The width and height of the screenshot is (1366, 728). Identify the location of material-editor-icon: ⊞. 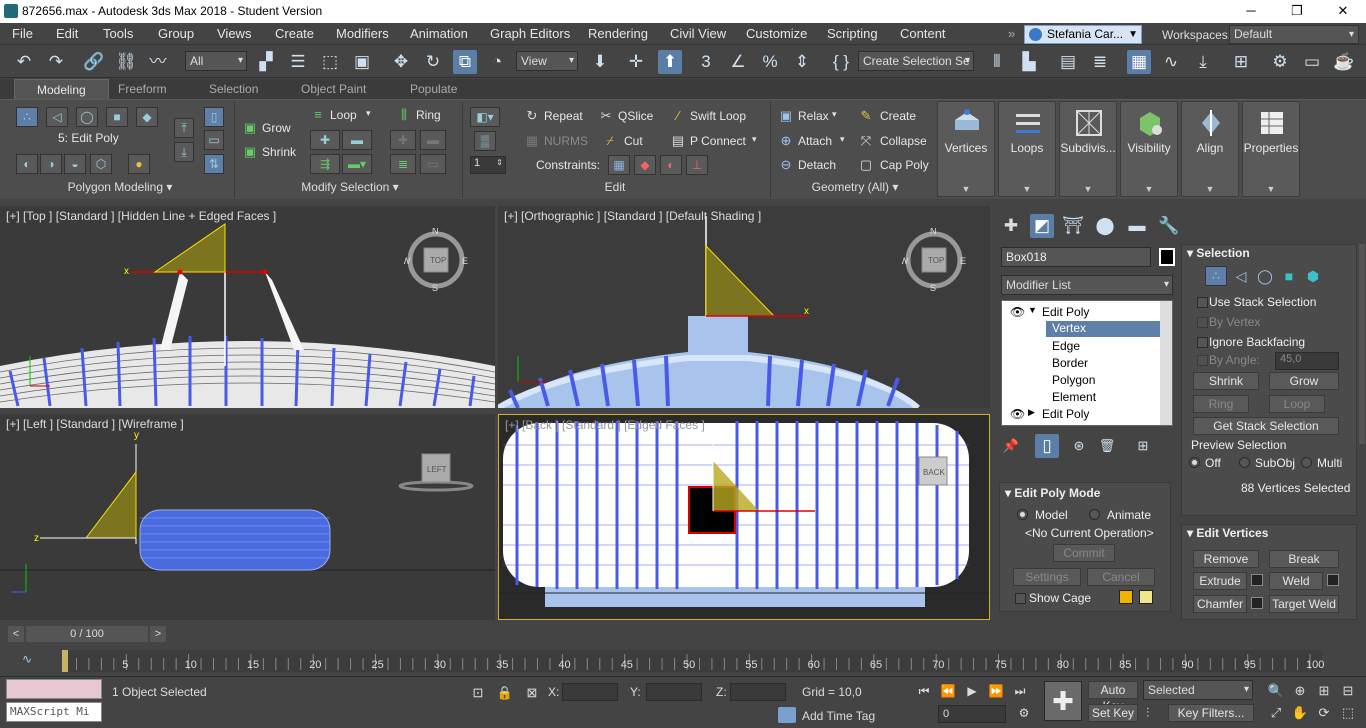
(1241, 62).